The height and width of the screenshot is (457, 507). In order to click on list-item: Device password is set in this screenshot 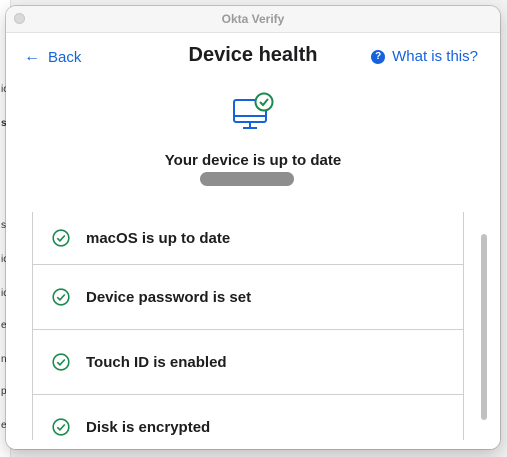, I will do `click(248, 297)`.